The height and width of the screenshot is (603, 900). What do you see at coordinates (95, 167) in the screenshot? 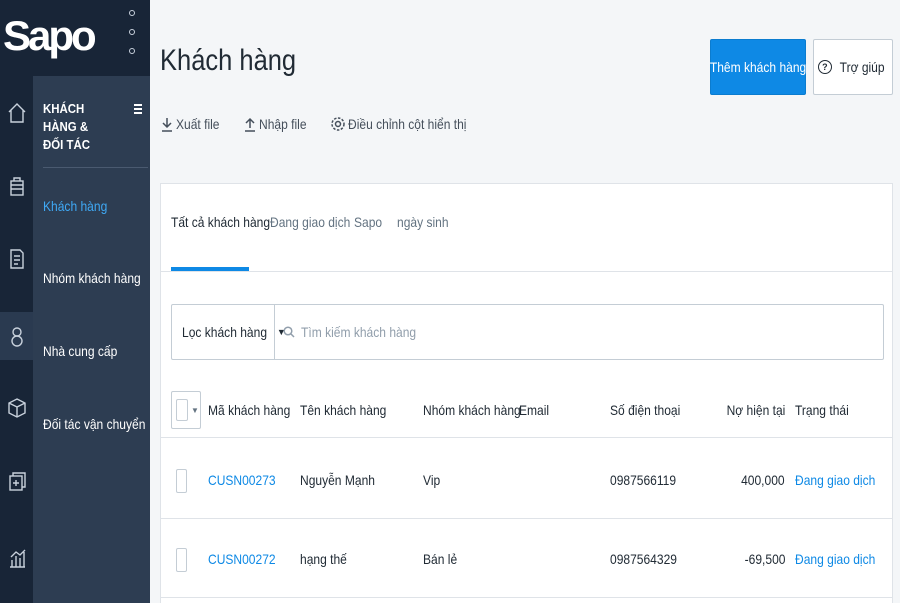
I see `divider` at bounding box center [95, 167].